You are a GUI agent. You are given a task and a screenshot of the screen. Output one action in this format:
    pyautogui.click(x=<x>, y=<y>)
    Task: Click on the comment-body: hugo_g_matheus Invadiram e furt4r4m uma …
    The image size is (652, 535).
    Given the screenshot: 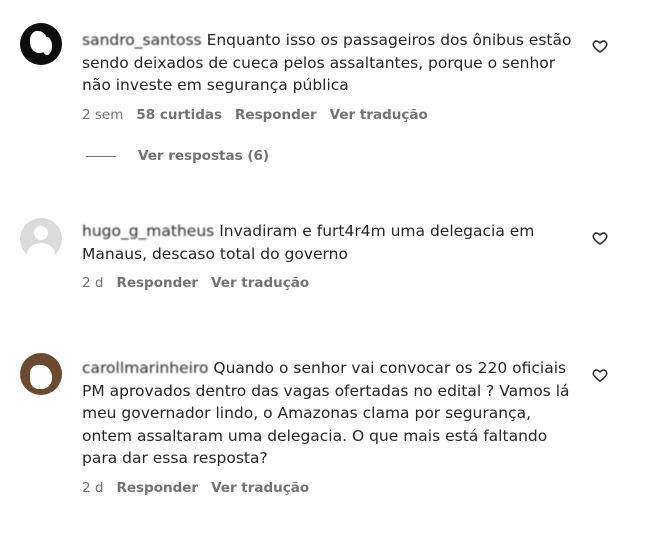 What is the action you would take?
    pyautogui.click(x=331, y=255)
    